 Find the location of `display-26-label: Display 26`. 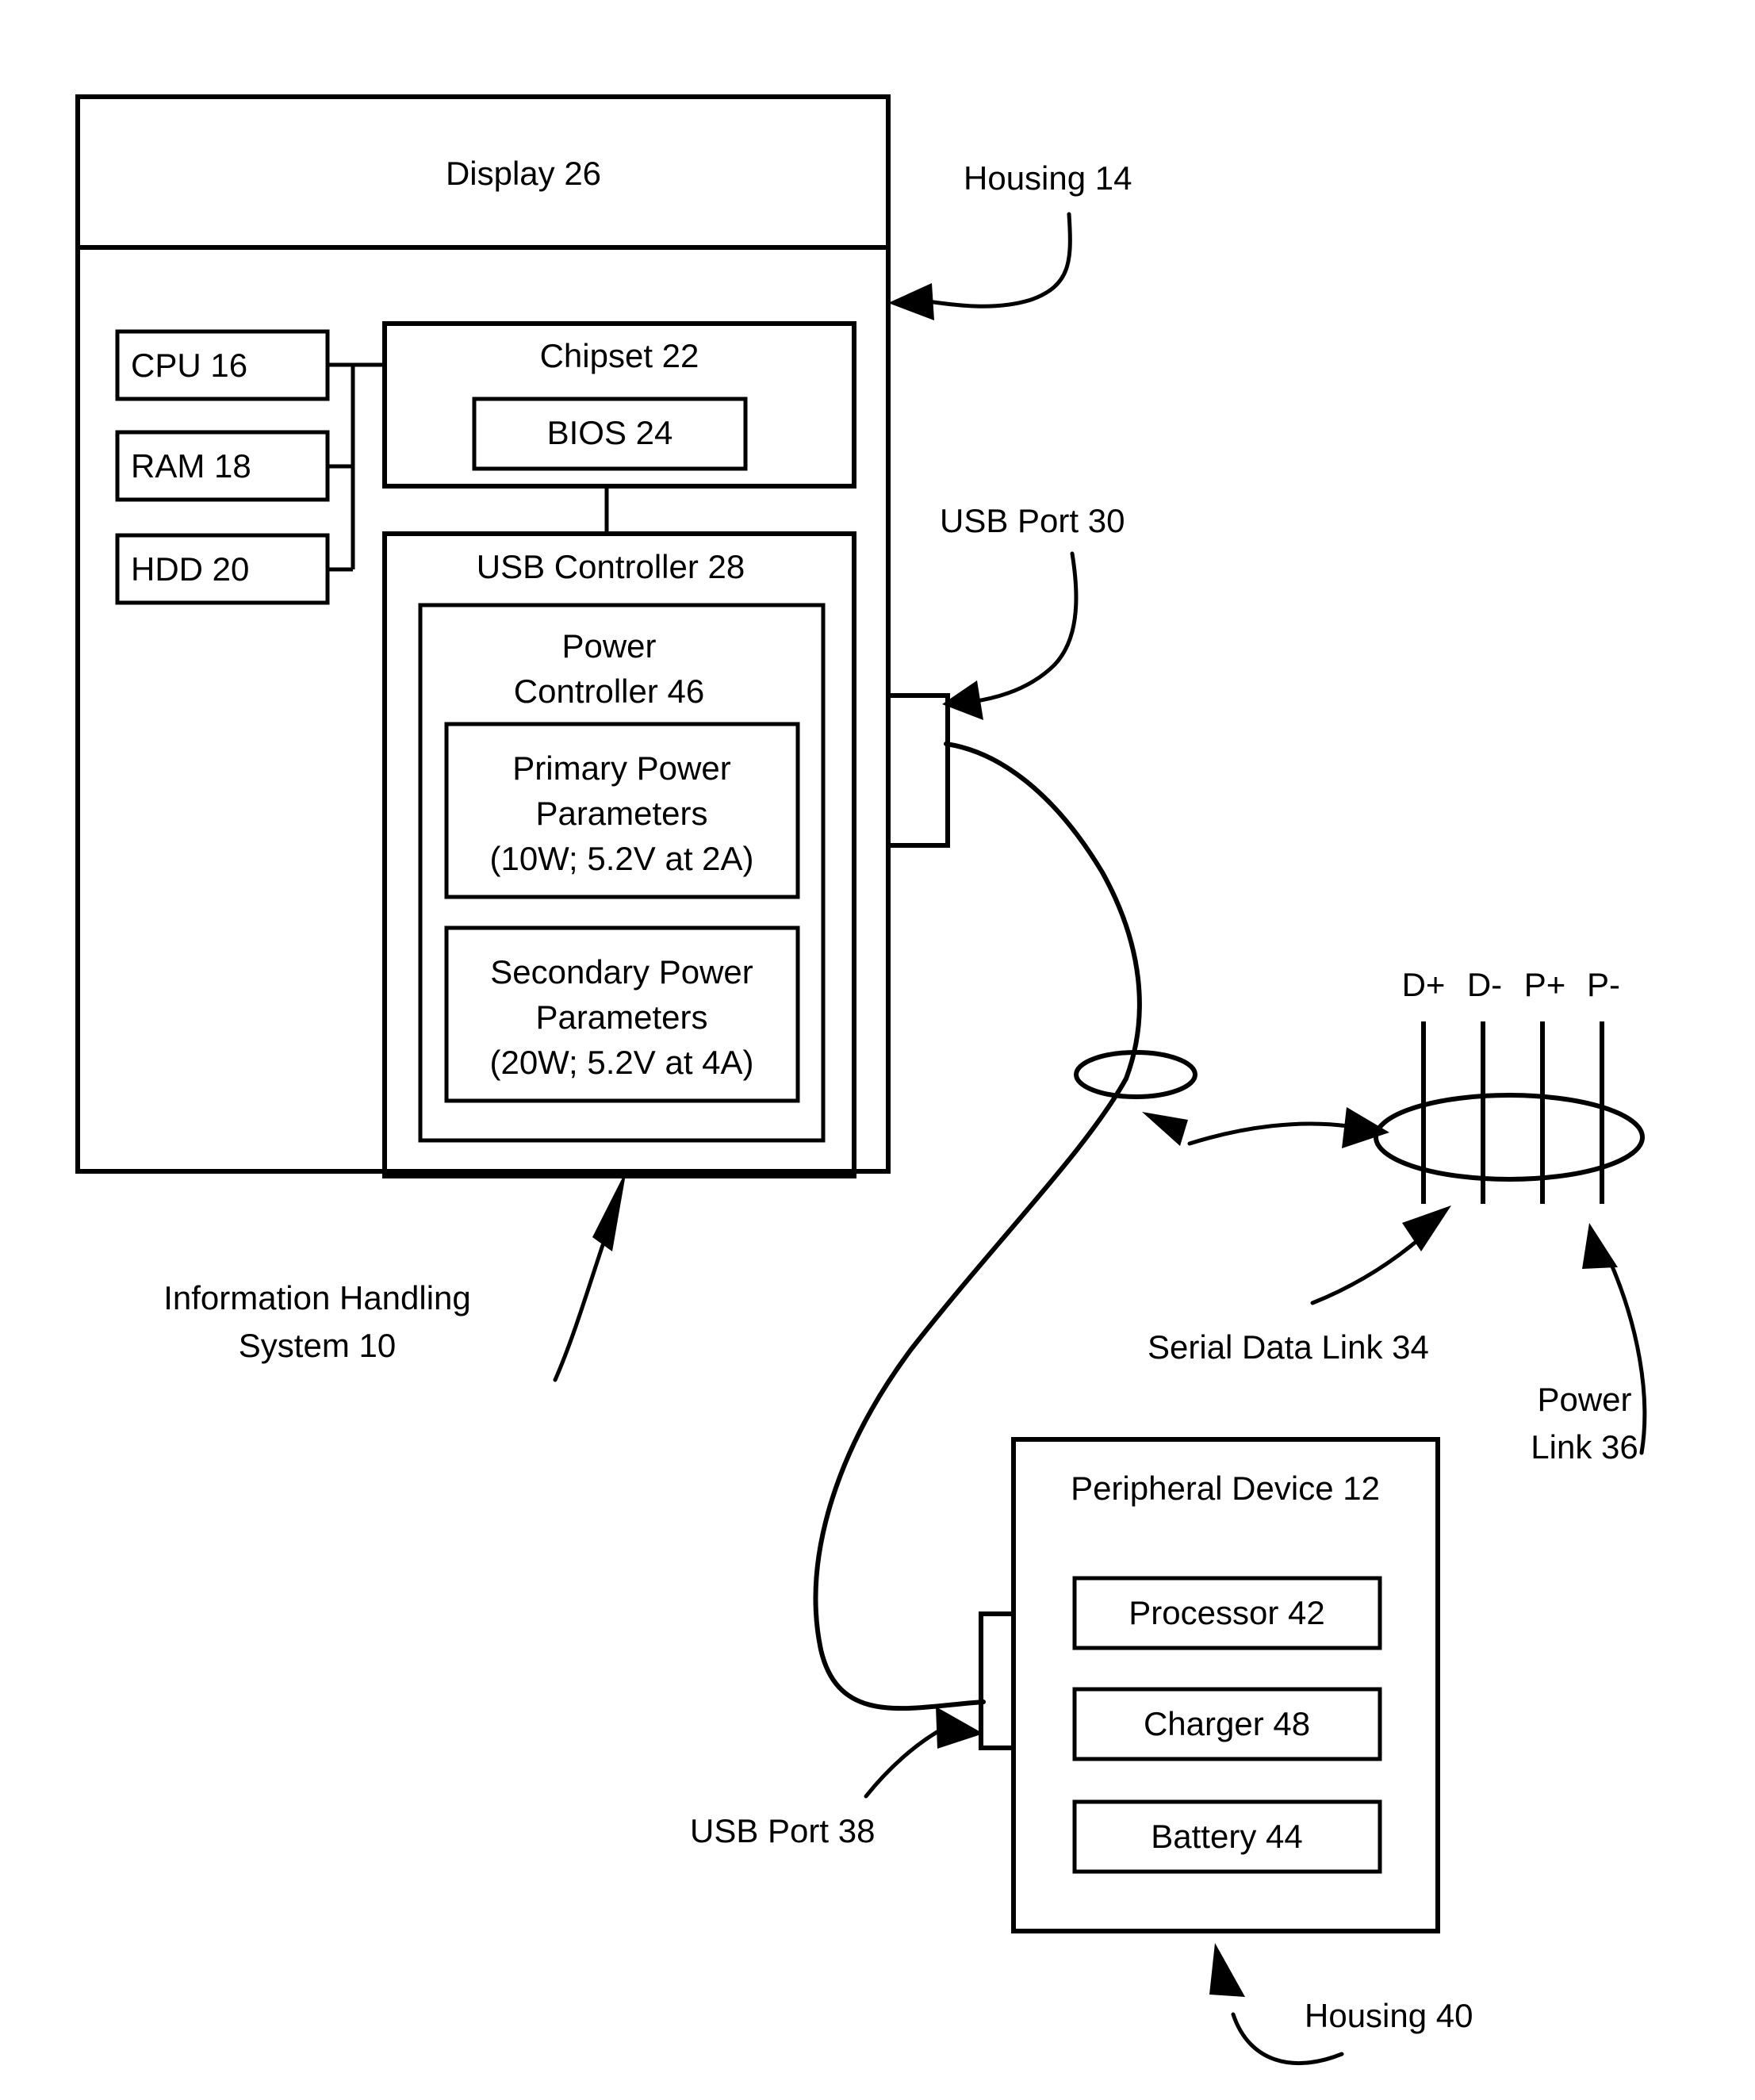

display-26-label: Display 26 is located at coordinates (523, 173).